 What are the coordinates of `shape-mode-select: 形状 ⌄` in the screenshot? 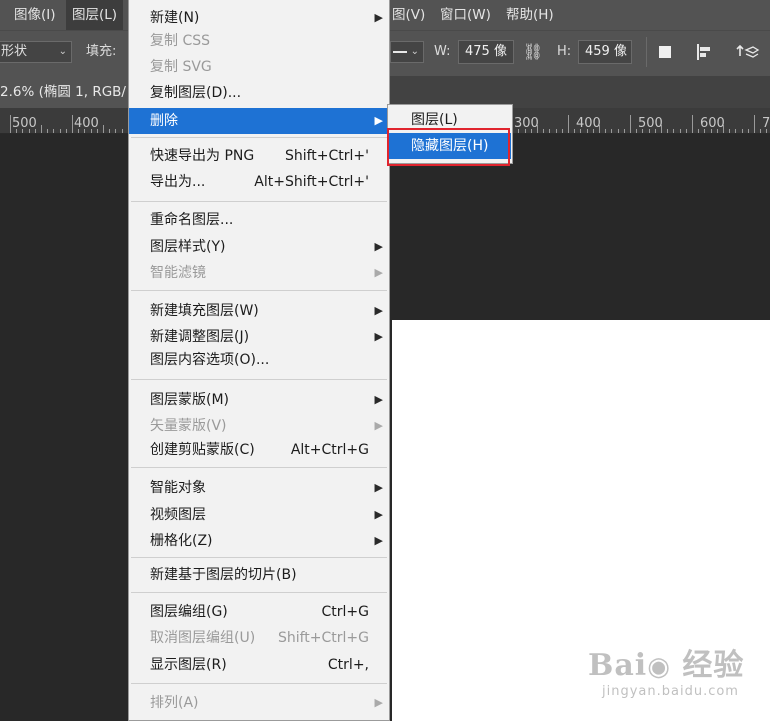 It's located at (36, 52).